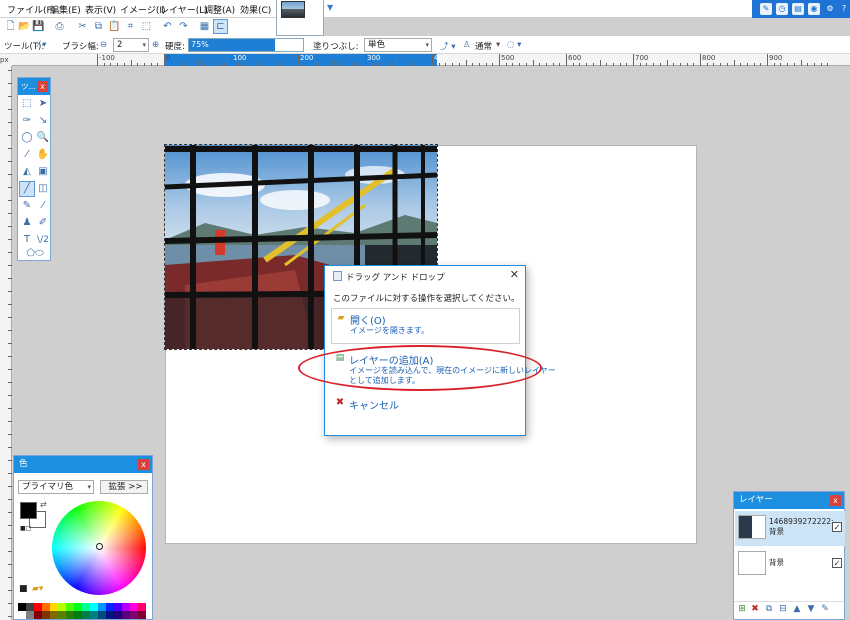 The width and height of the screenshot is (850, 620). Describe the element at coordinates (825, 609) in the screenshot. I see `layer-properties-icon: ✎` at that location.